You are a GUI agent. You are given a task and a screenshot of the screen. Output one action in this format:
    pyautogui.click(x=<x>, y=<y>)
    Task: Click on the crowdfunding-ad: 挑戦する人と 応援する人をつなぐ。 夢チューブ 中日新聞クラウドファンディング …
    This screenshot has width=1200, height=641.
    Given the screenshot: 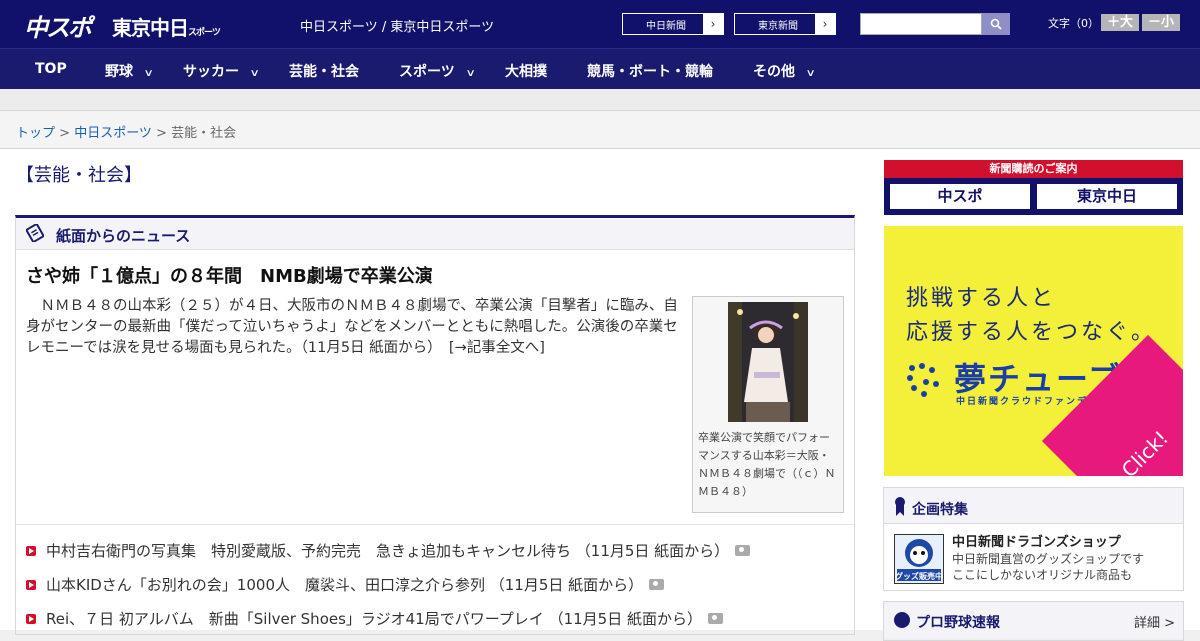 What is the action you would take?
    pyautogui.click(x=1033, y=351)
    